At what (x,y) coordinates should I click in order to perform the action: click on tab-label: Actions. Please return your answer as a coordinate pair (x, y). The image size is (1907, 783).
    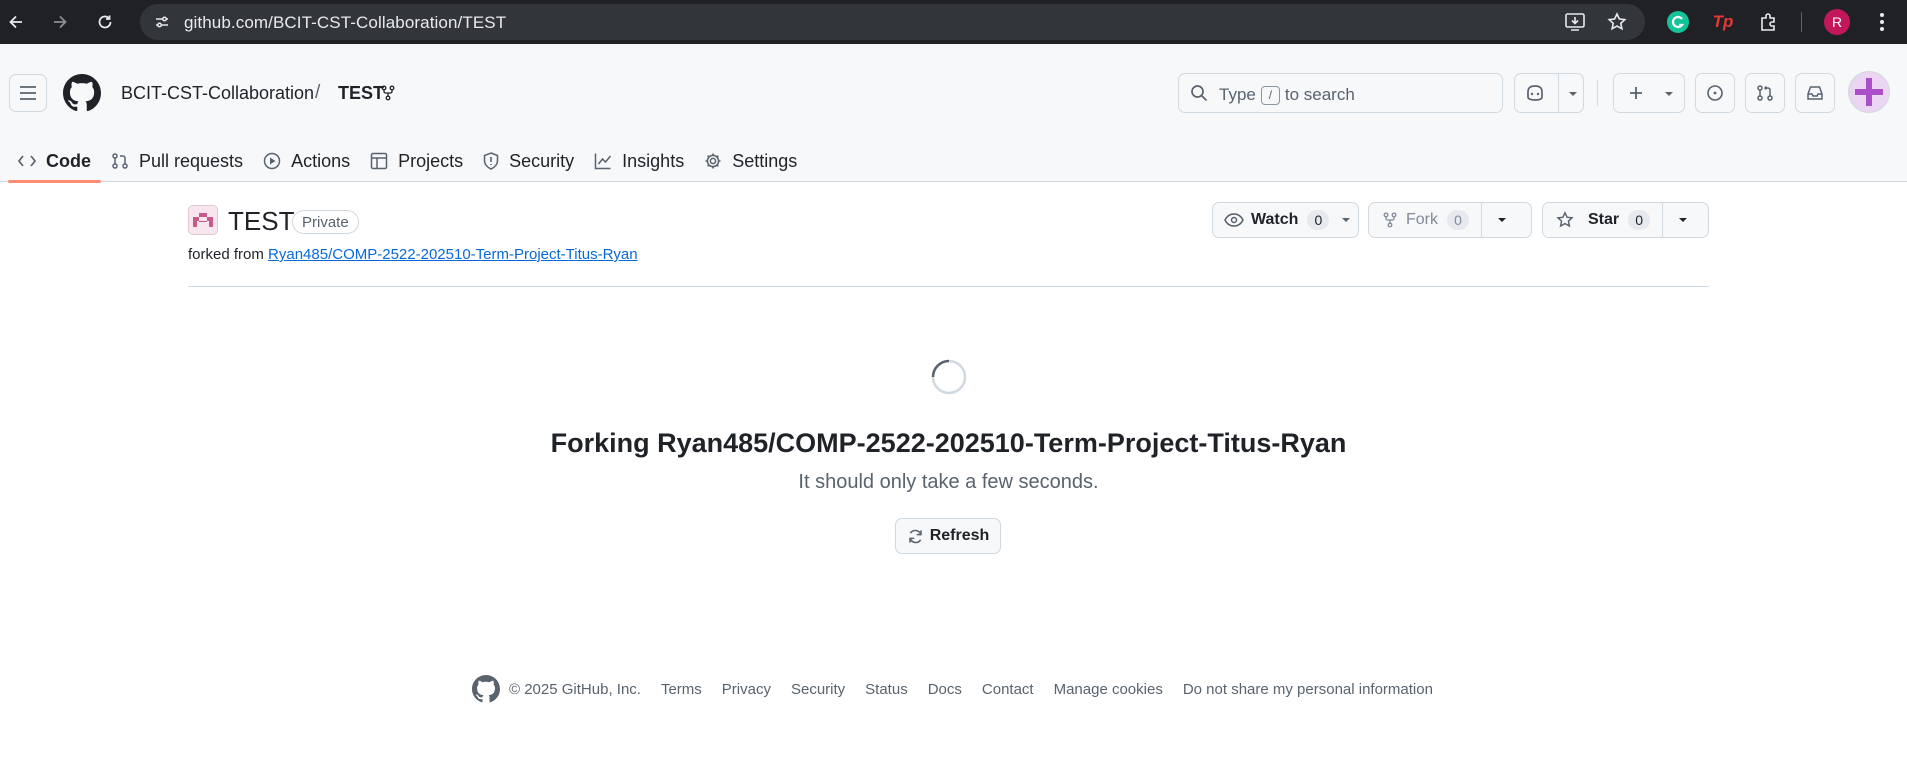
    Looking at the image, I should click on (321, 160).